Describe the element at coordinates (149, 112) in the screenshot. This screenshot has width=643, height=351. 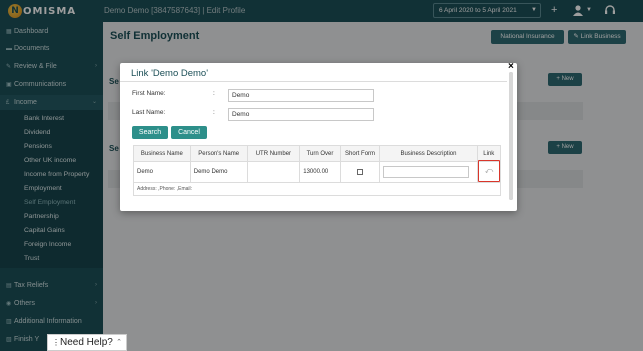
I see `last-name-label: Last Name:` at that location.